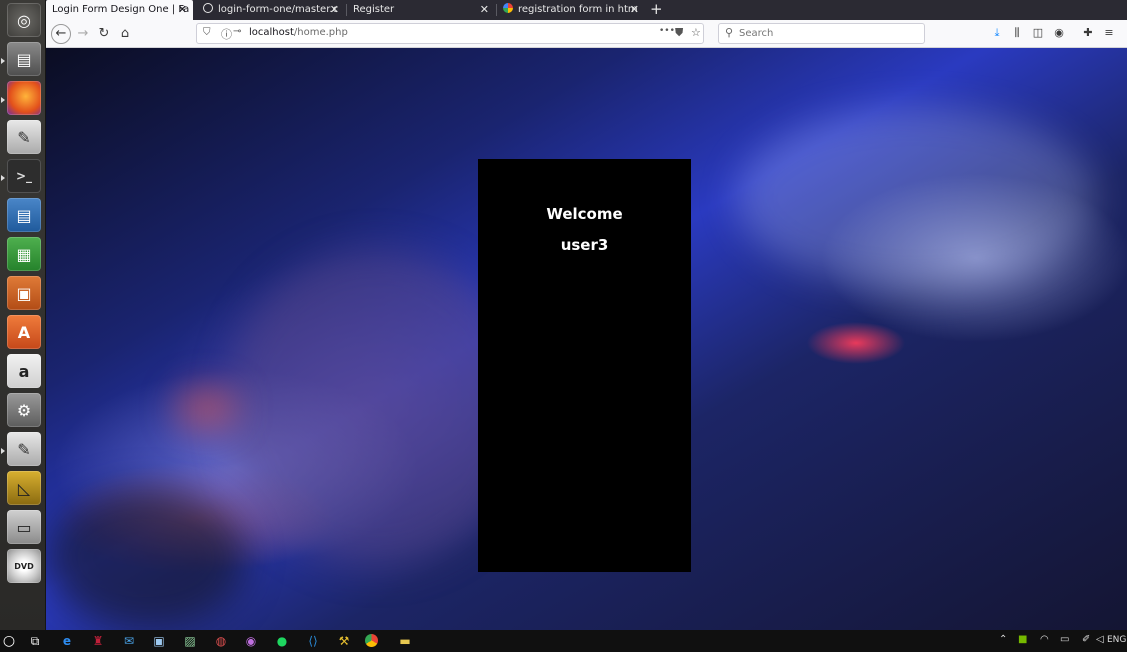 The height and width of the screenshot is (652, 1127). Describe the element at coordinates (24, 488) in the screenshot. I see `geometry-app-icon: ◺` at that location.